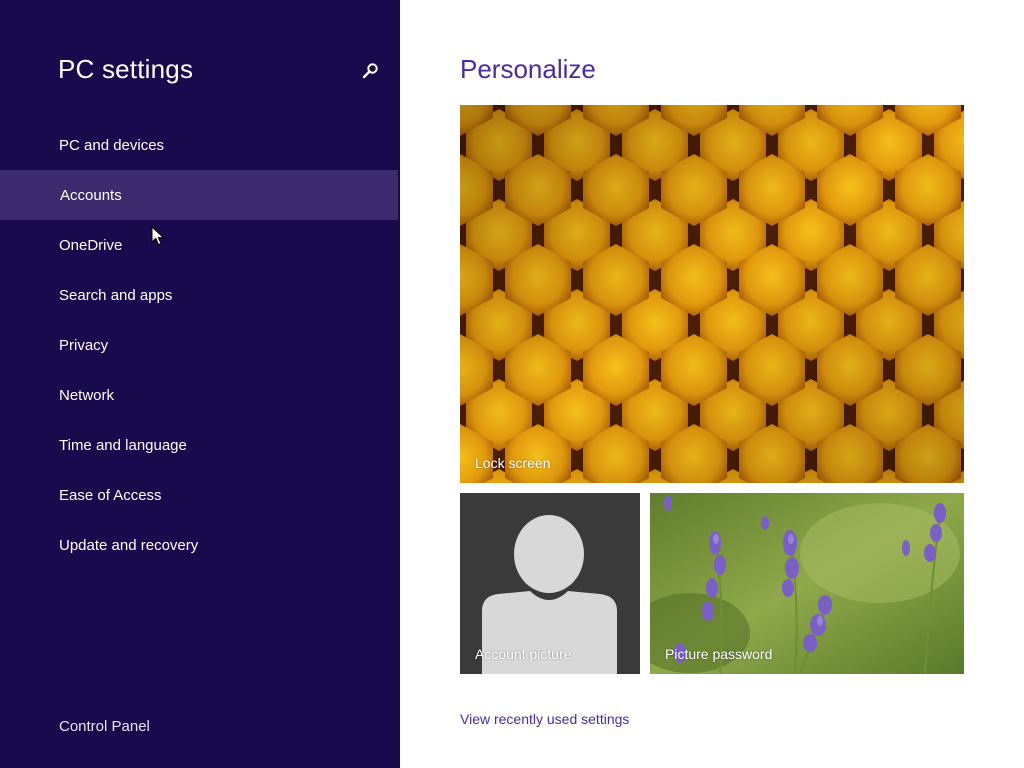 The width and height of the screenshot is (1024, 768). I want to click on mouse-cursor-icon, so click(158, 236).